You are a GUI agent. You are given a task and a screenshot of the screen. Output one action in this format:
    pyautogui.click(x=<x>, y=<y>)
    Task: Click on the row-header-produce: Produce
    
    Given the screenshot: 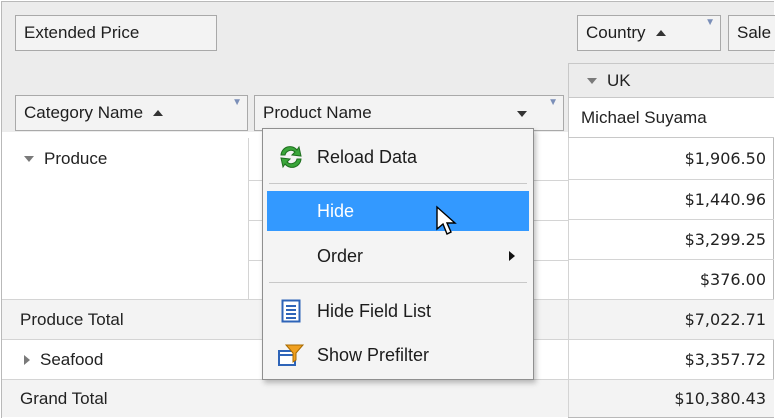 What is the action you would take?
    pyautogui.click(x=125, y=159)
    